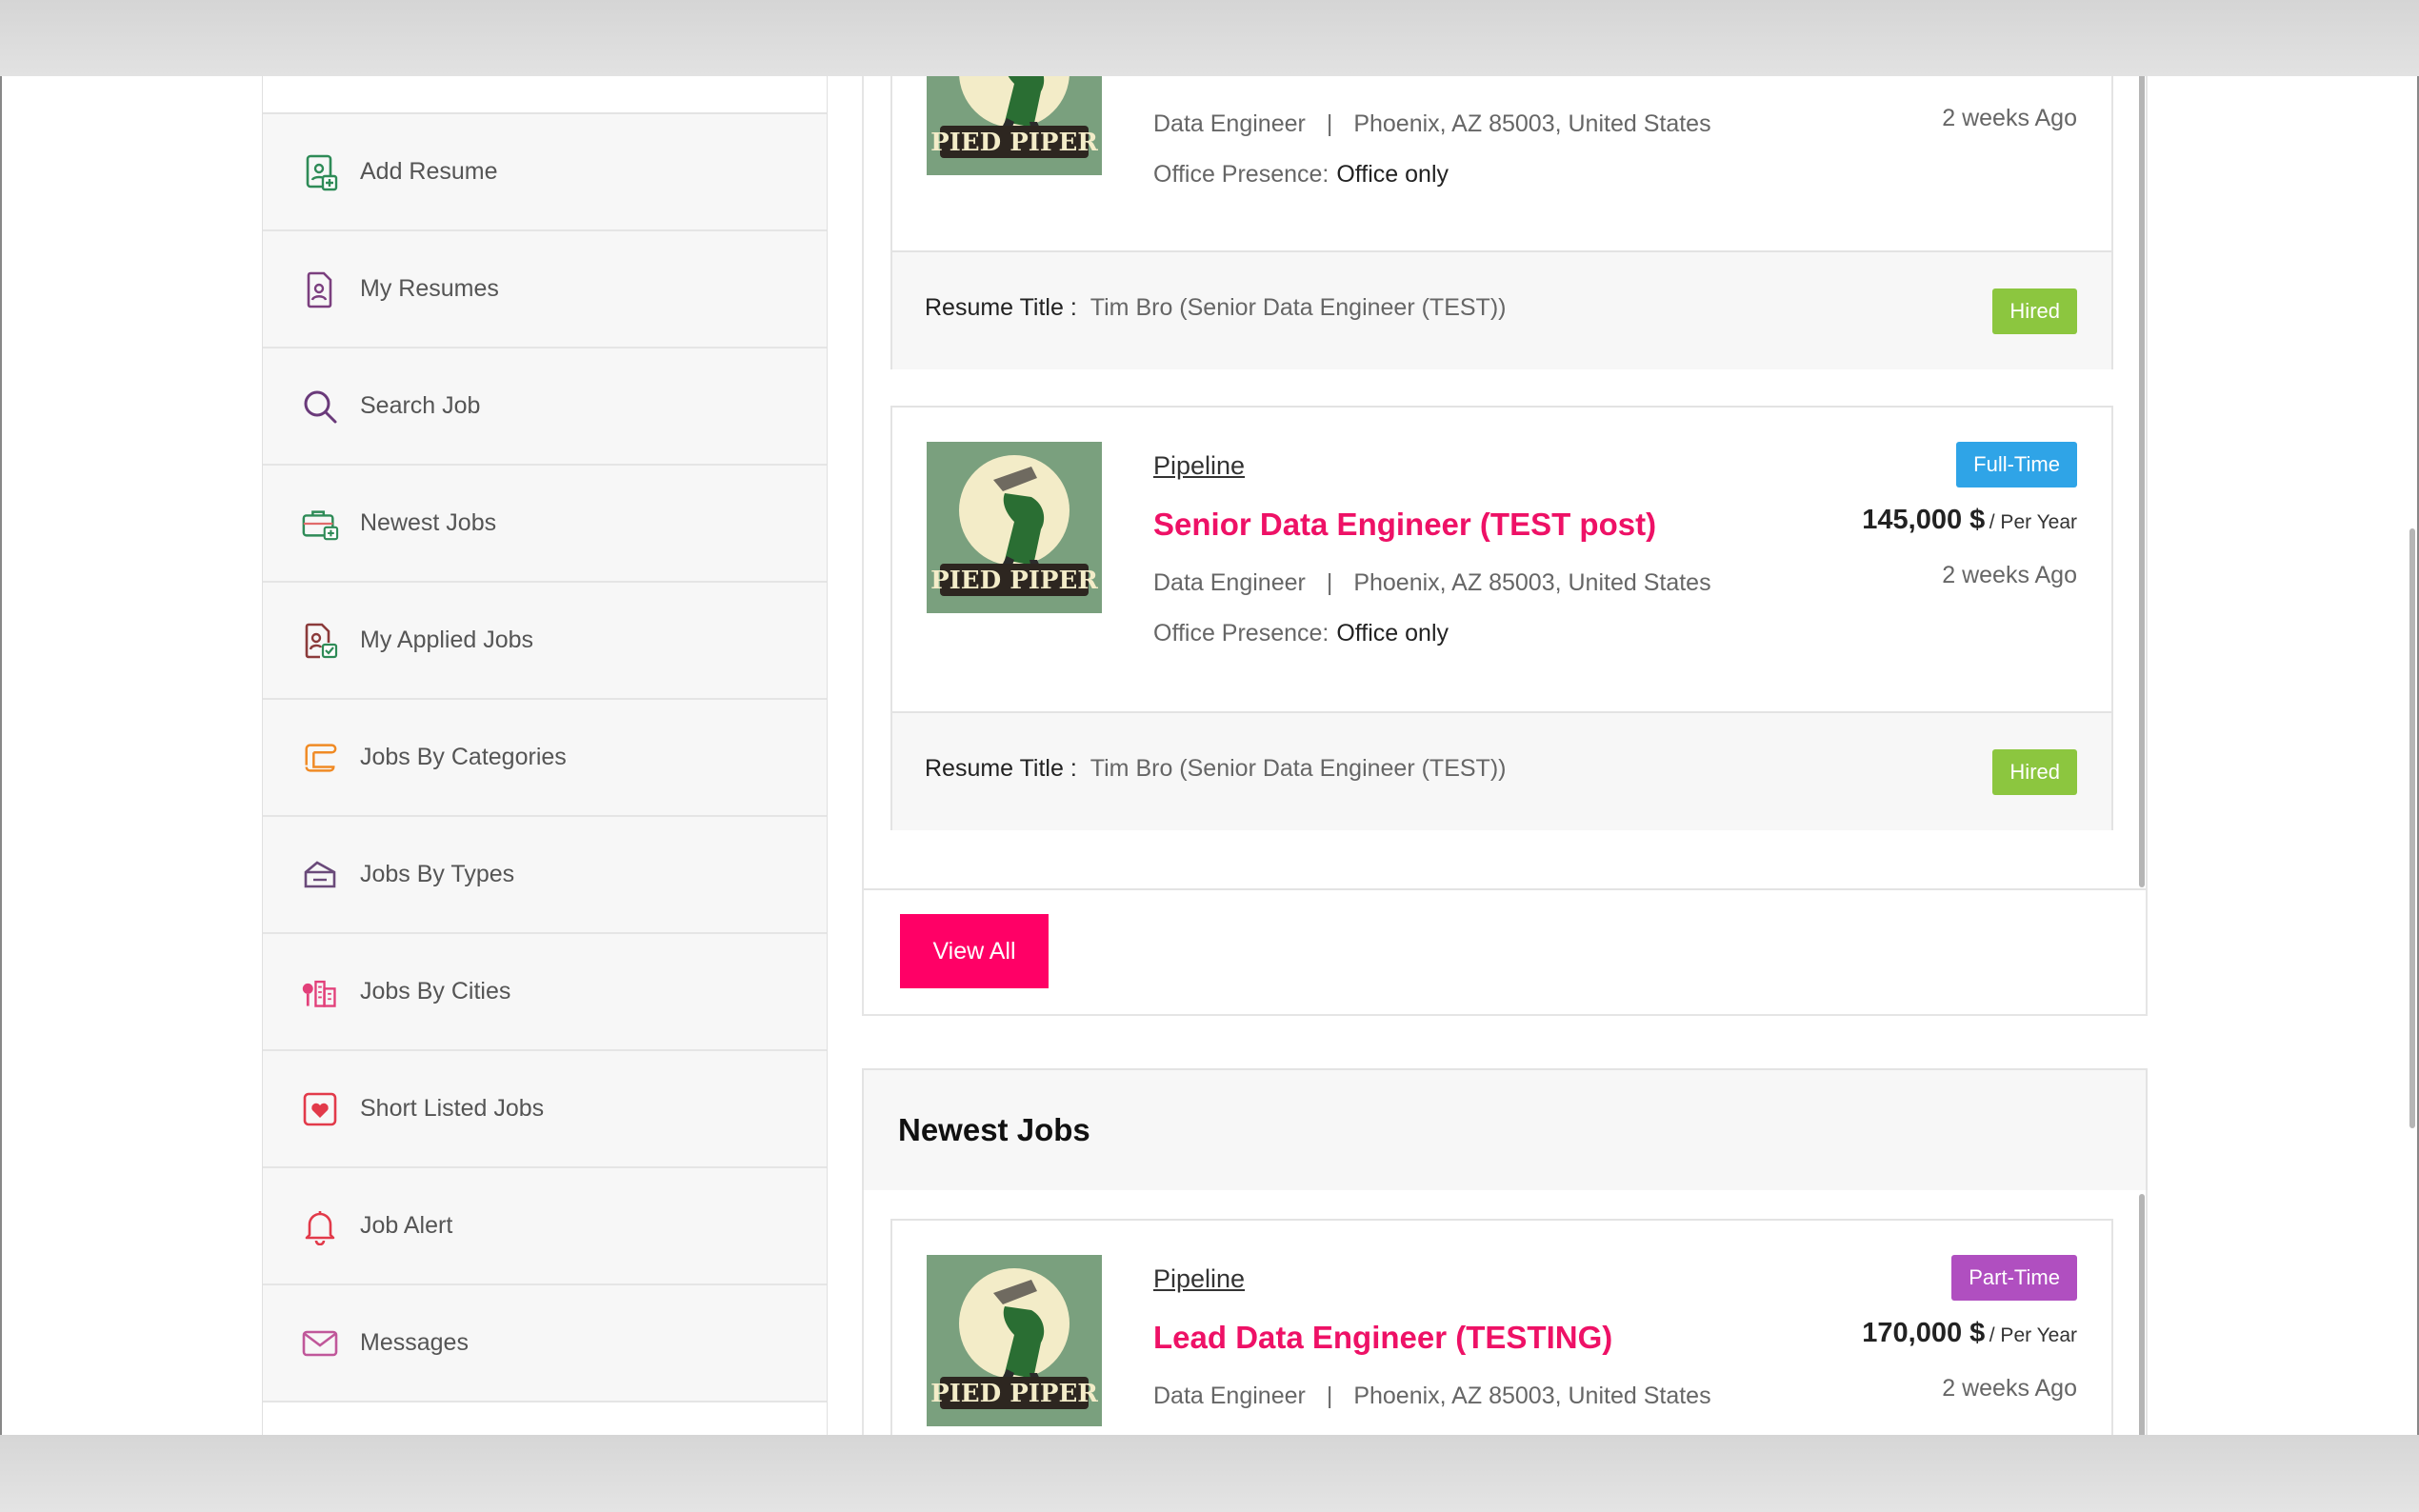 This screenshot has width=2419, height=1512. Describe the element at coordinates (545, 172) in the screenshot. I see `sidebar-item-add-resume: Add Resume` at that location.